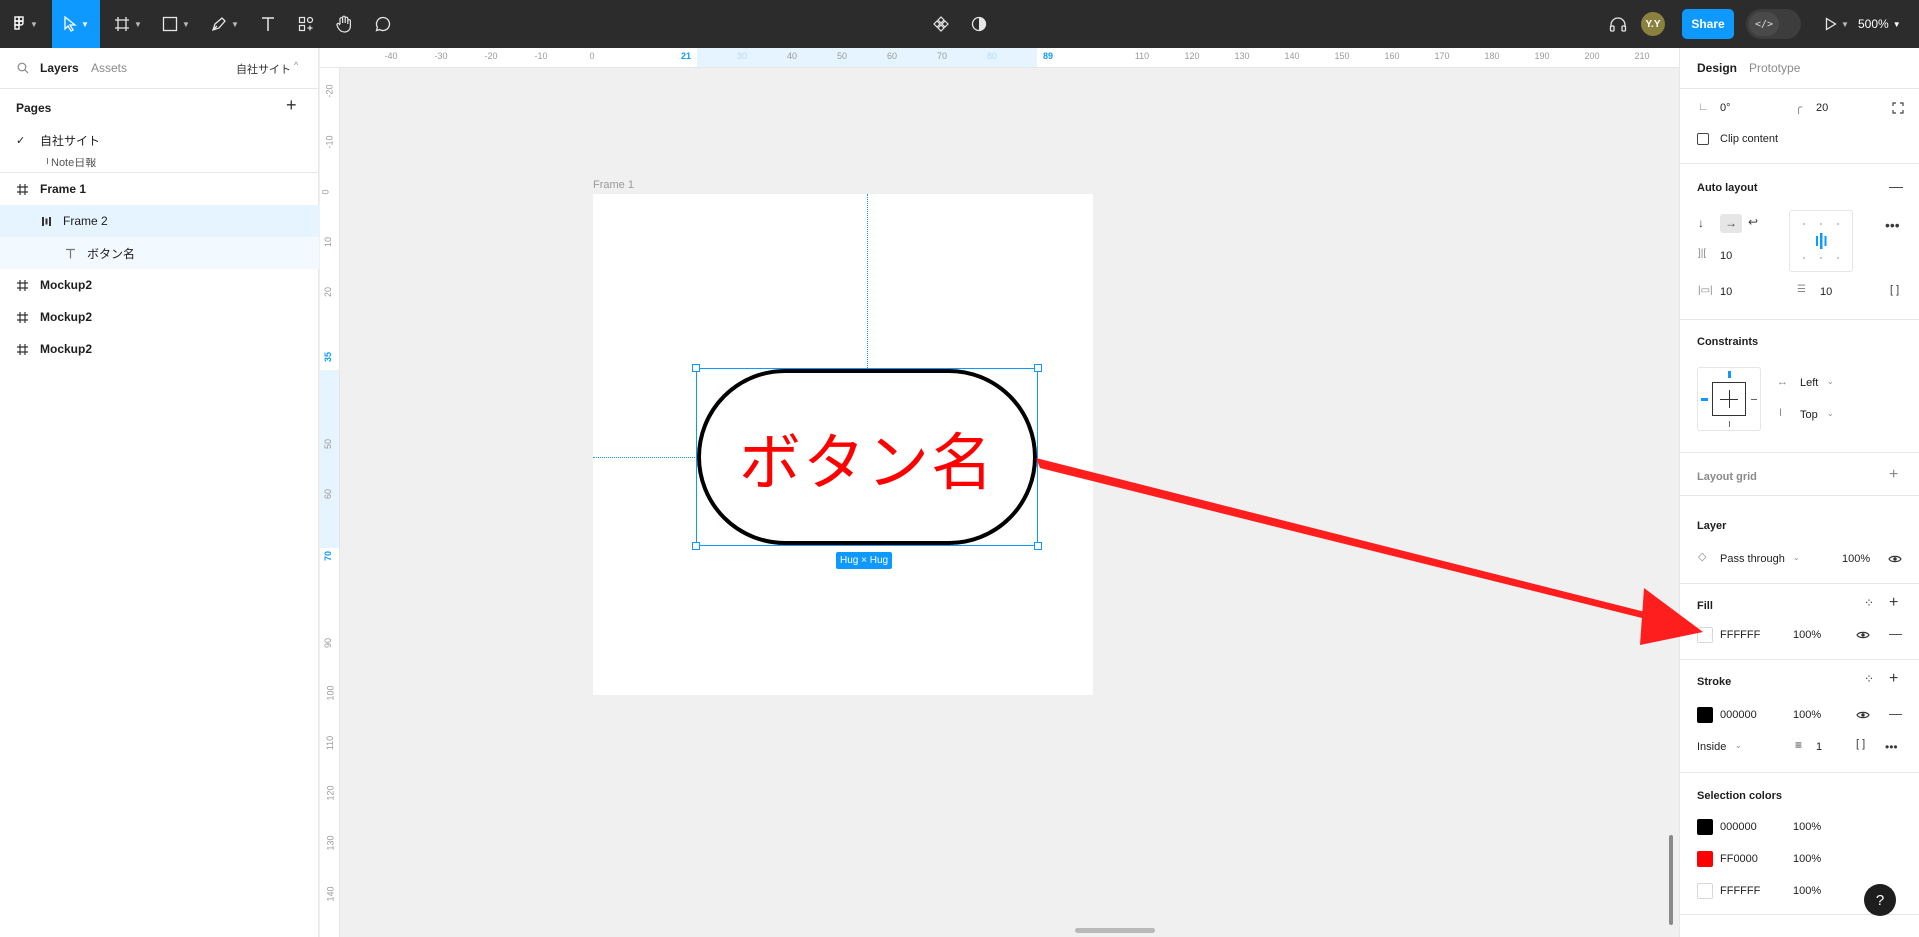  What do you see at coordinates (1740, 635) in the screenshot?
I see `fill-hex-value: FFFFFF` at bounding box center [1740, 635].